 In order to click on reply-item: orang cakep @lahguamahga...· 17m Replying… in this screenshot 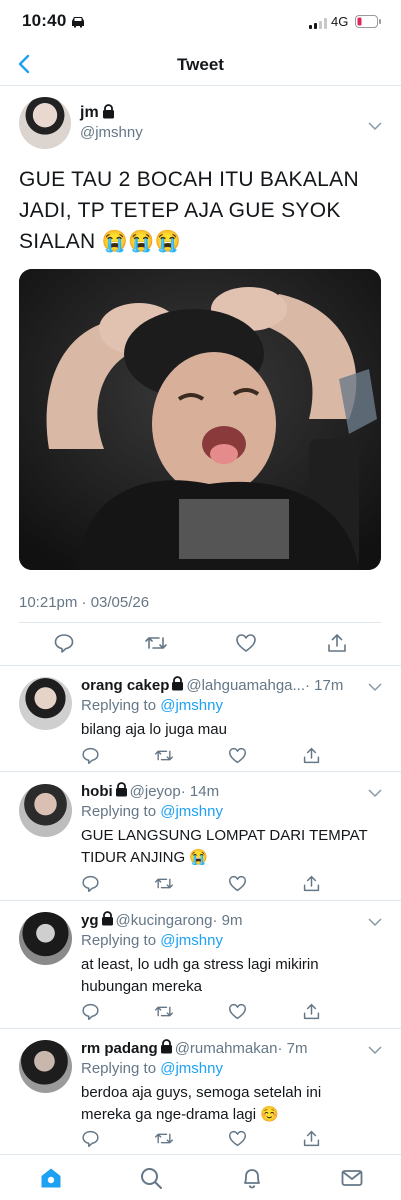, I will do `click(200, 718)`.